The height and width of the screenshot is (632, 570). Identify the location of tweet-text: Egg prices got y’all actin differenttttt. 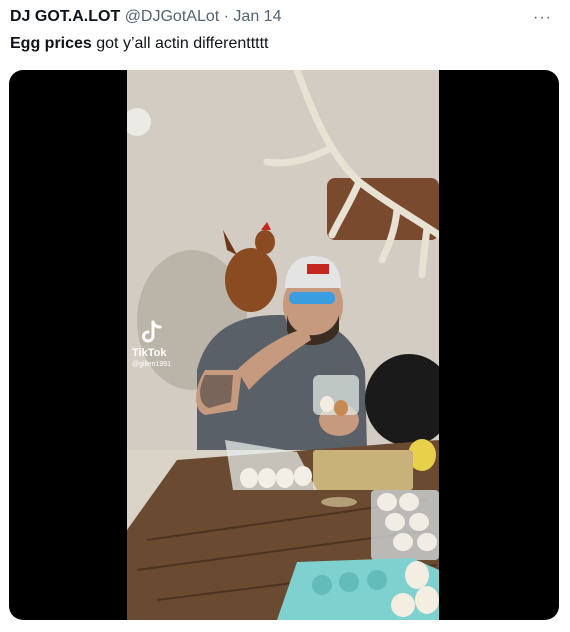
(139, 44).